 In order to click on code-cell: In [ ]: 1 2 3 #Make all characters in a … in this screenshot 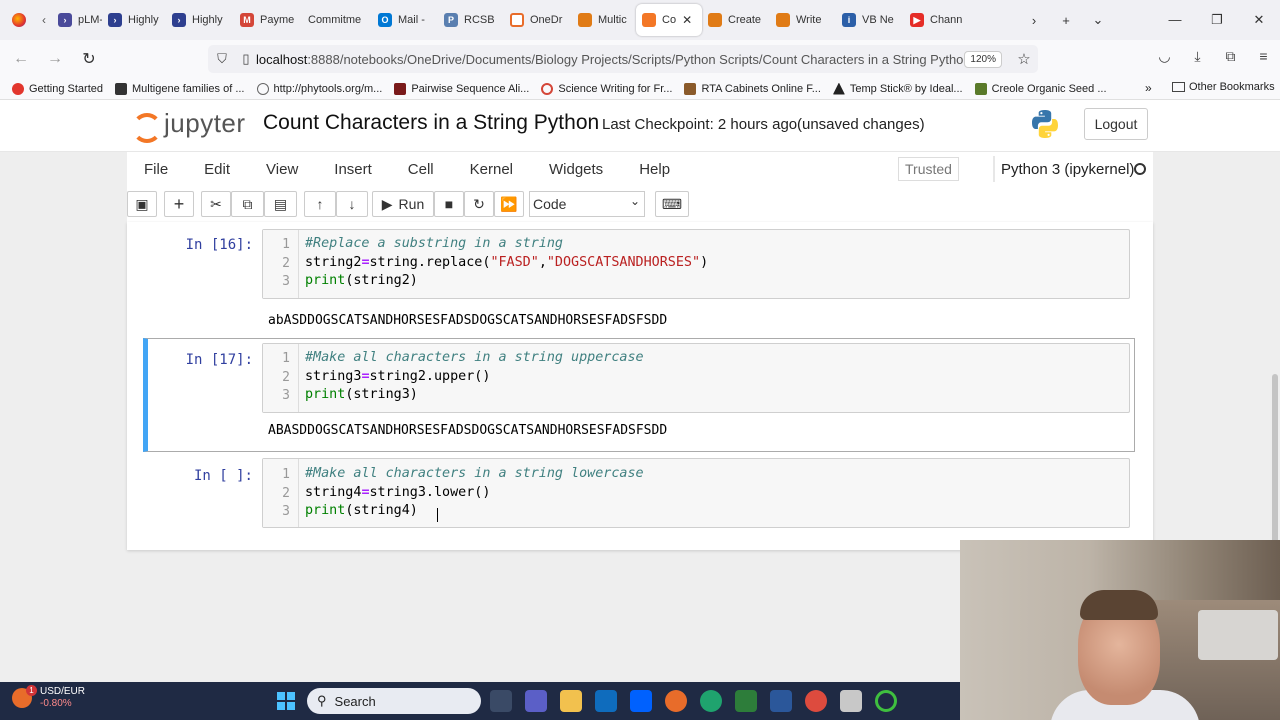, I will do `click(639, 494)`.